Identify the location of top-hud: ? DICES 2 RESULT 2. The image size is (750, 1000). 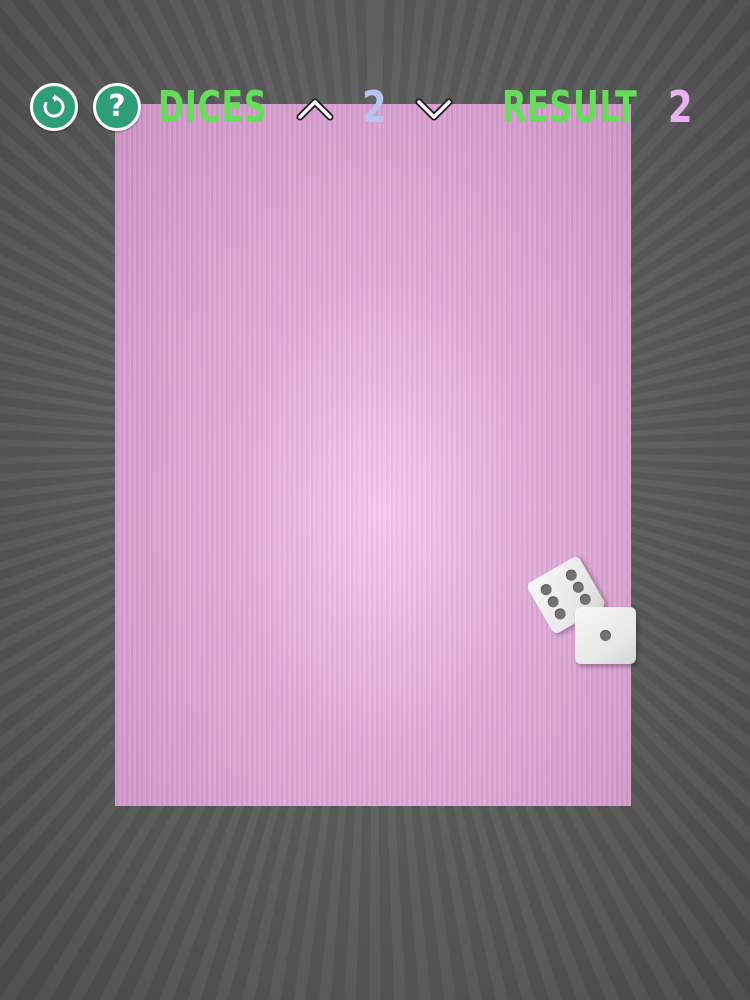
(375, 108).